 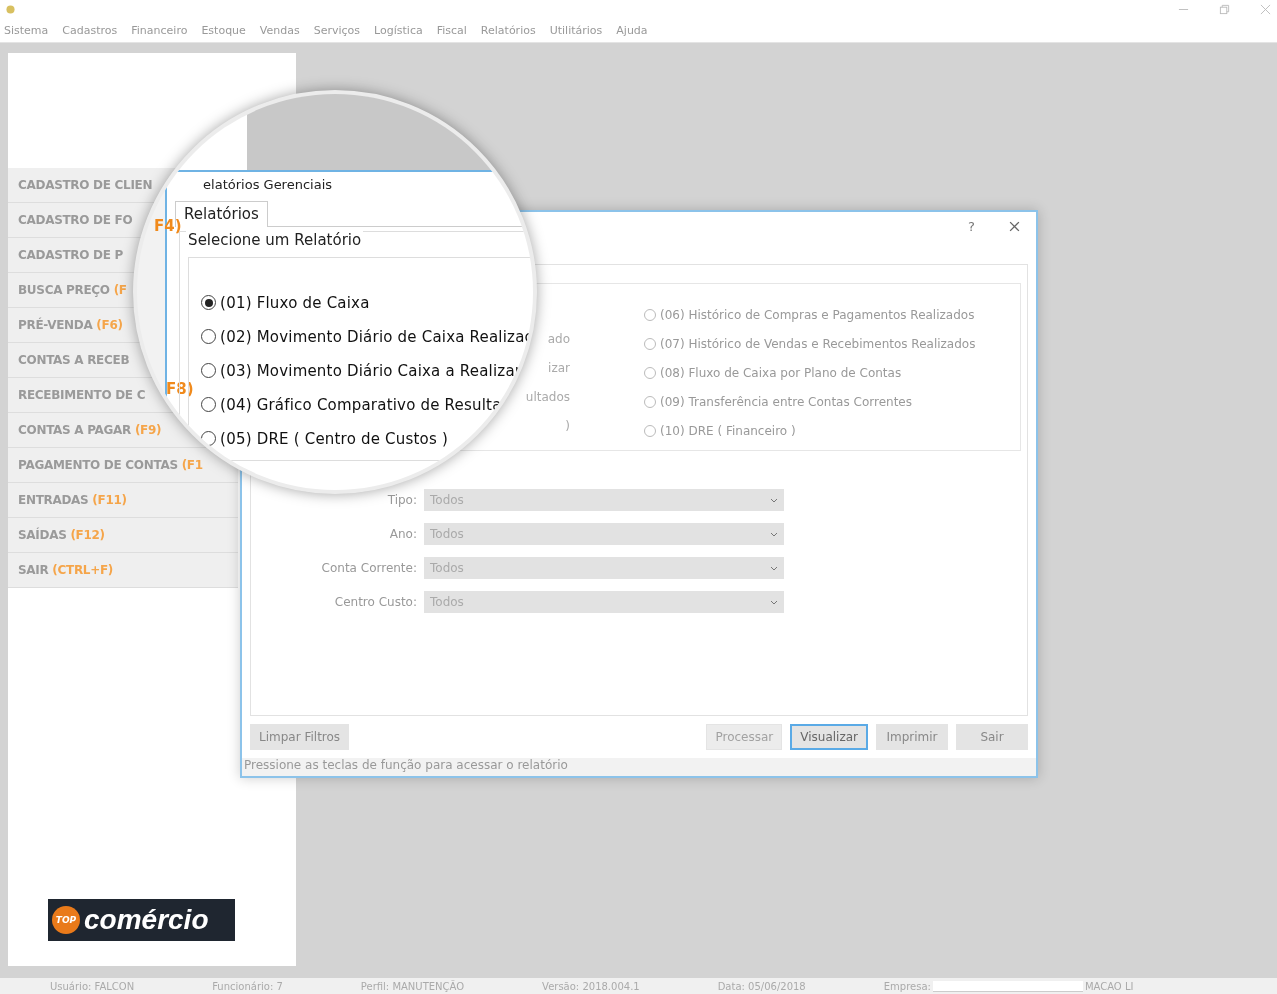 I want to click on filter-label: Conta Corrente:, so click(x=368, y=568).